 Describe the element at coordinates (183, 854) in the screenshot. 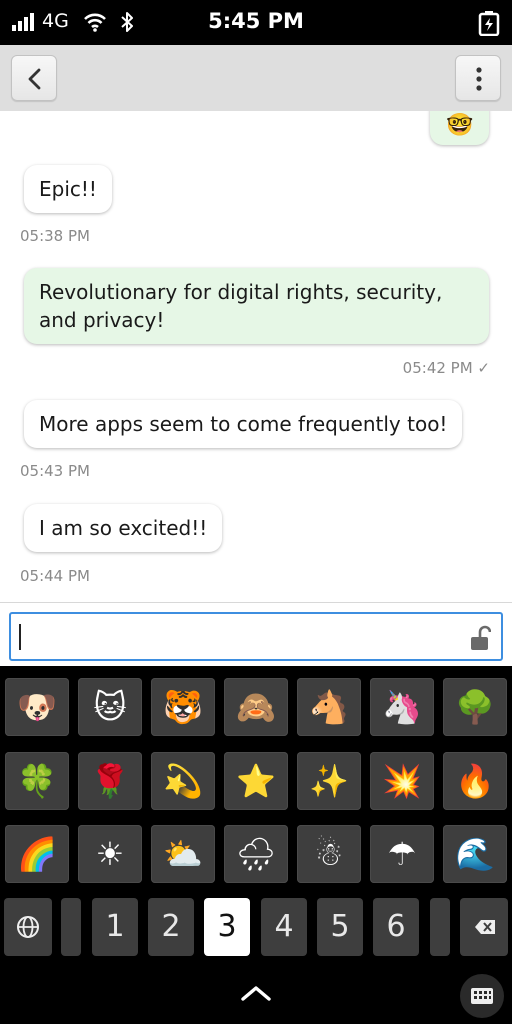

I see `emoji-key: ⛅` at that location.